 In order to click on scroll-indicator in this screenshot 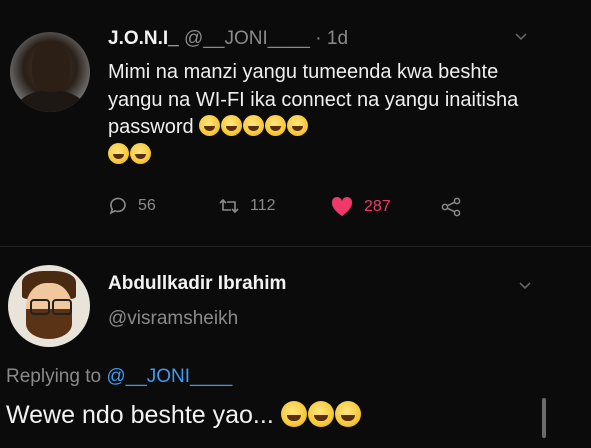, I will do `click(544, 418)`.